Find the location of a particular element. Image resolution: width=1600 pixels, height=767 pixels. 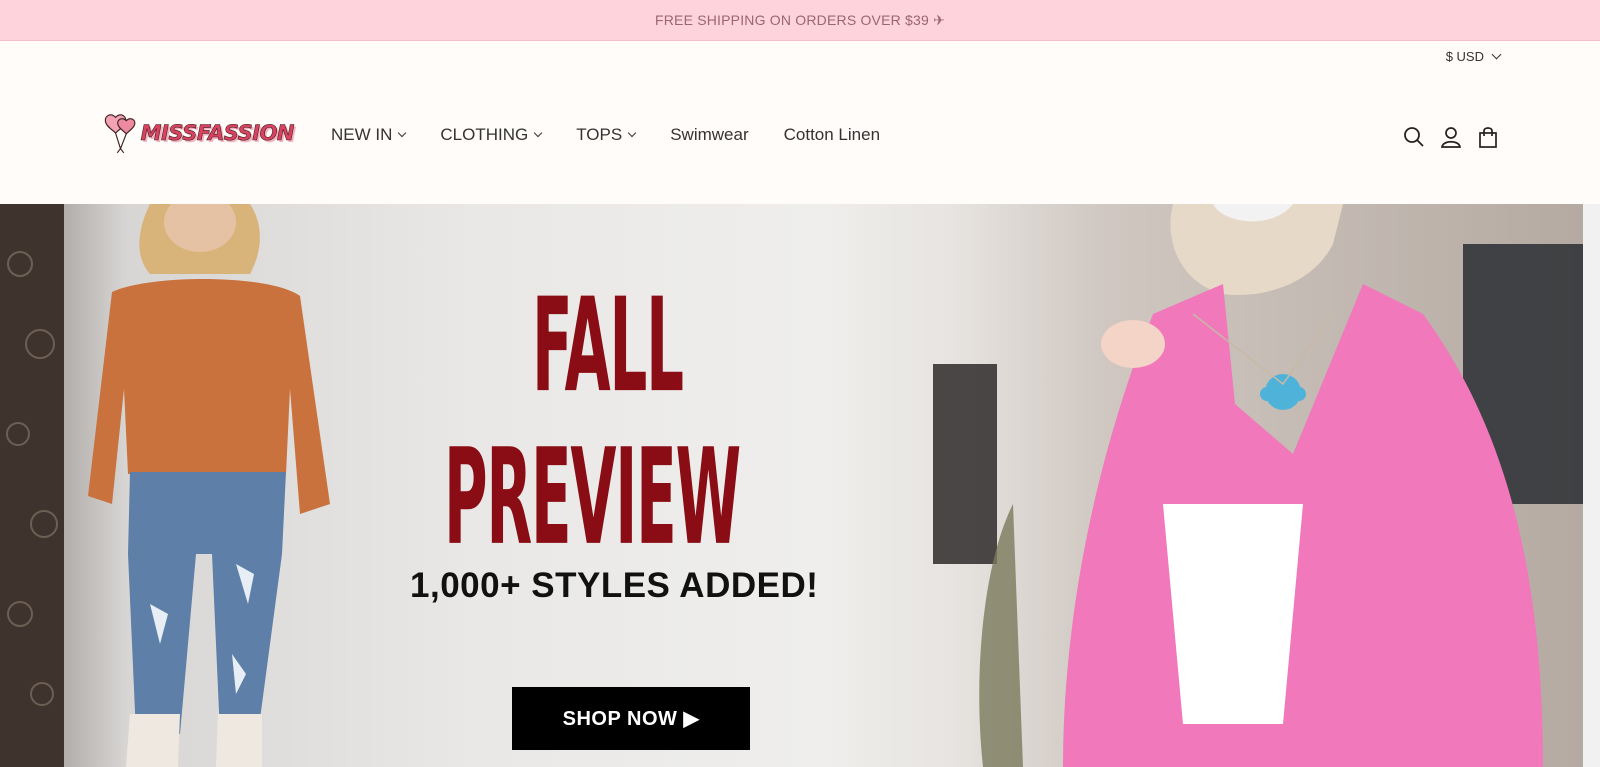

nav-item-label: TOPS is located at coordinates (599, 134).